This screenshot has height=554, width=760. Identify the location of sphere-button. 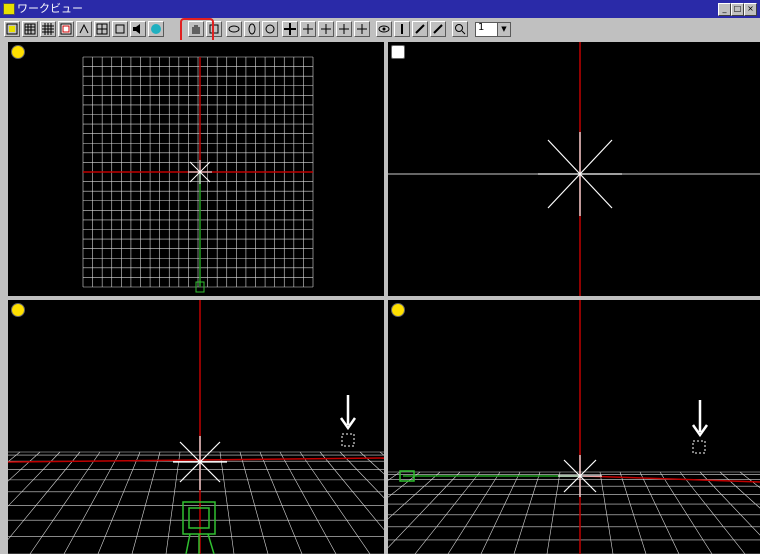
(156, 29).